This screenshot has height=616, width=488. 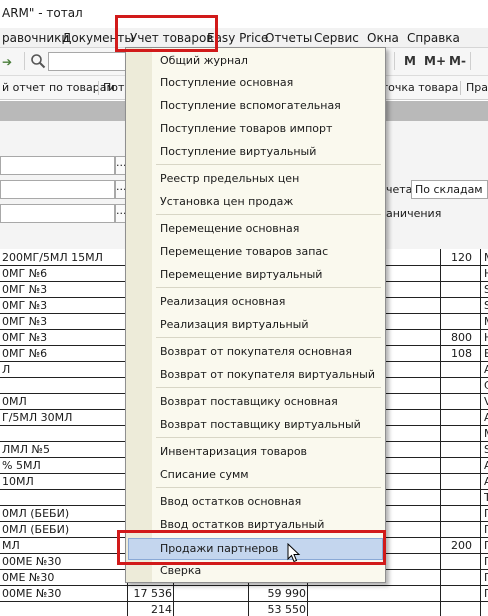 What do you see at coordinates (35, 38) in the screenshot?
I see `menu-directories: равочники` at bounding box center [35, 38].